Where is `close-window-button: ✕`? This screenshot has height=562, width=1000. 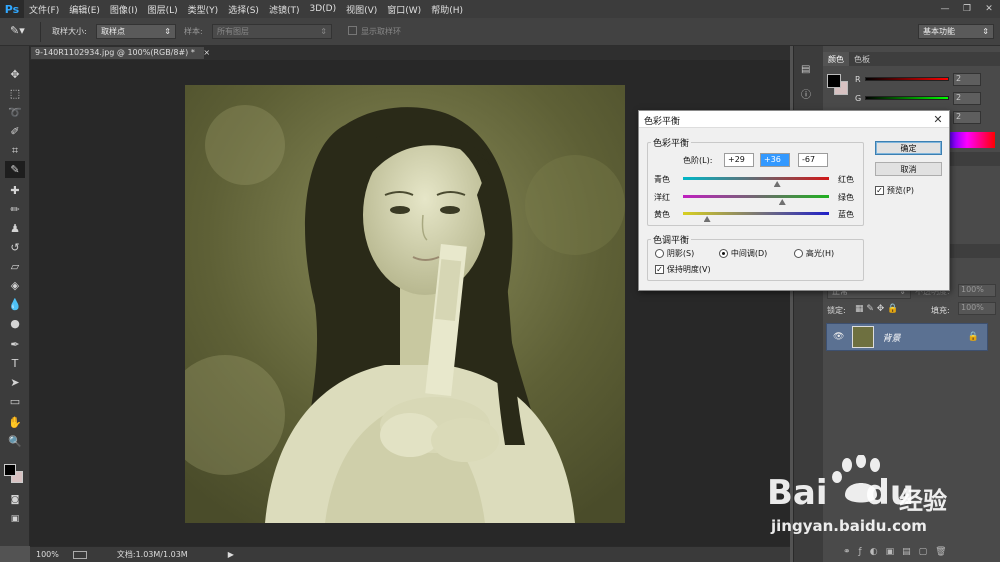
close-window-button: ✕ is located at coordinates (989, 9).